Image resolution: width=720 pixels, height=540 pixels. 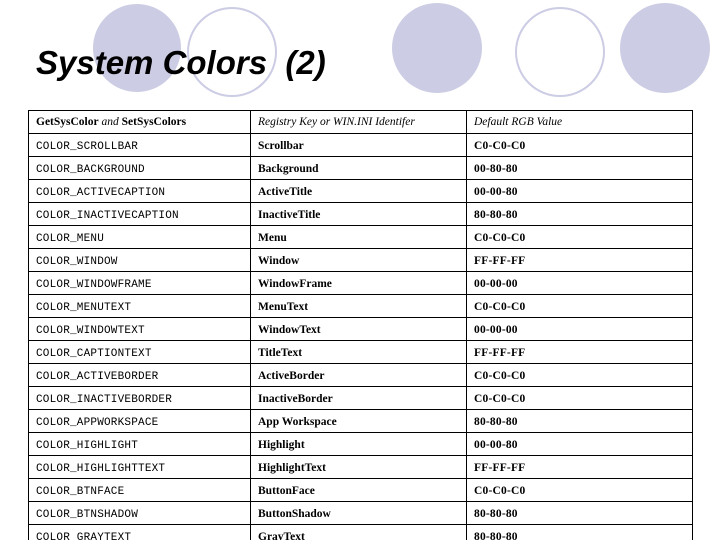 I want to click on cell-color-constant-text: COLOR_MENU, so click(x=70, y=239).